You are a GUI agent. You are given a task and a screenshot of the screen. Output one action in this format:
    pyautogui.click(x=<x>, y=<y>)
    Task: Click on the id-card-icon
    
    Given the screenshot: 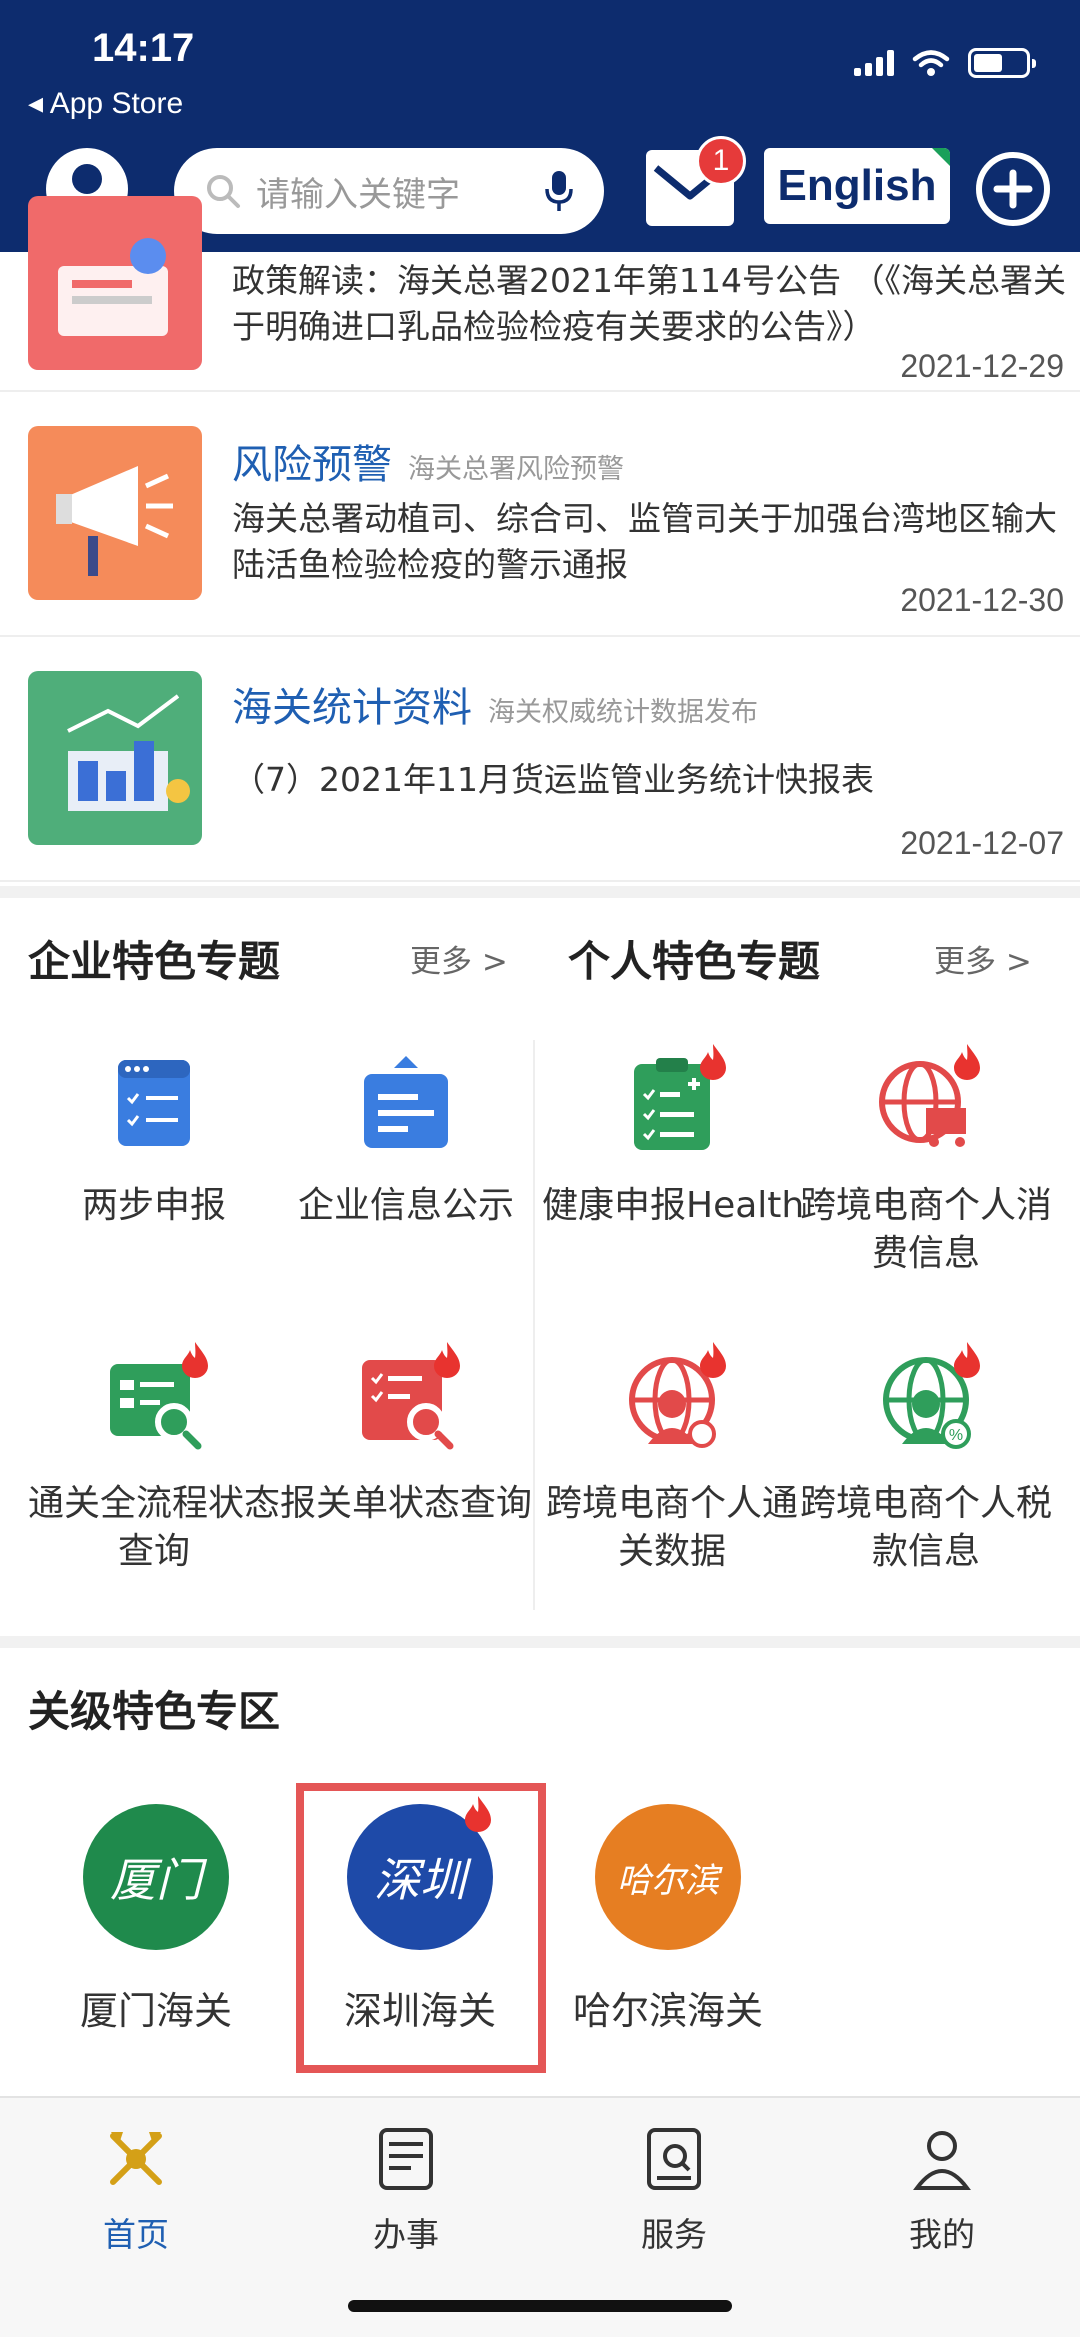 What is the action you would take?
    pyautogui.click(x=406, y=1104)
    